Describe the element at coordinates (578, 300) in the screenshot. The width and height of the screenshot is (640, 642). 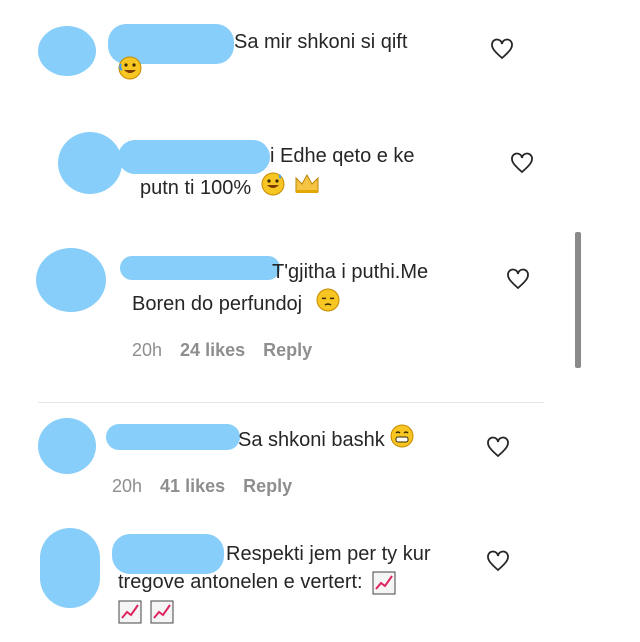
I see `scrollbar` at that location.